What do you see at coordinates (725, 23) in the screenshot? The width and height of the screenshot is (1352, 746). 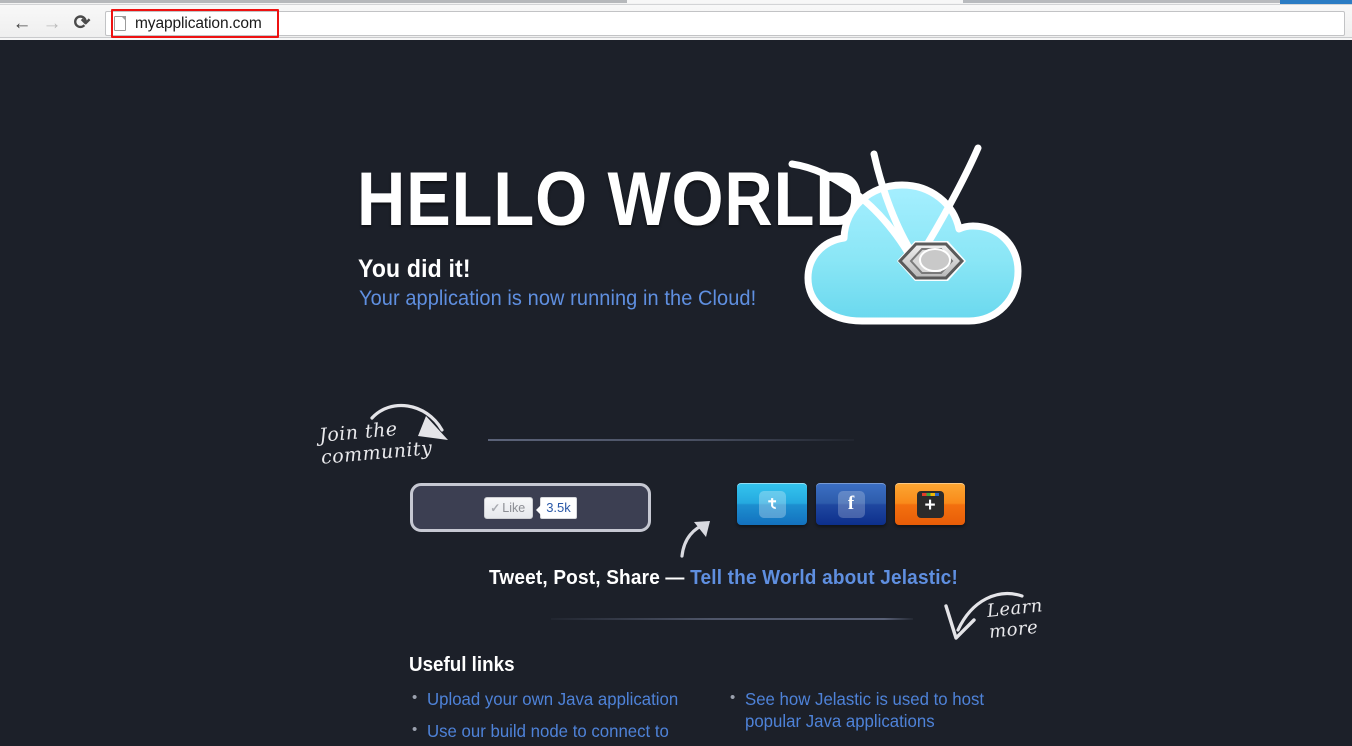 I see `address-bar: myapplication.com` at bounding box center [725, 23].